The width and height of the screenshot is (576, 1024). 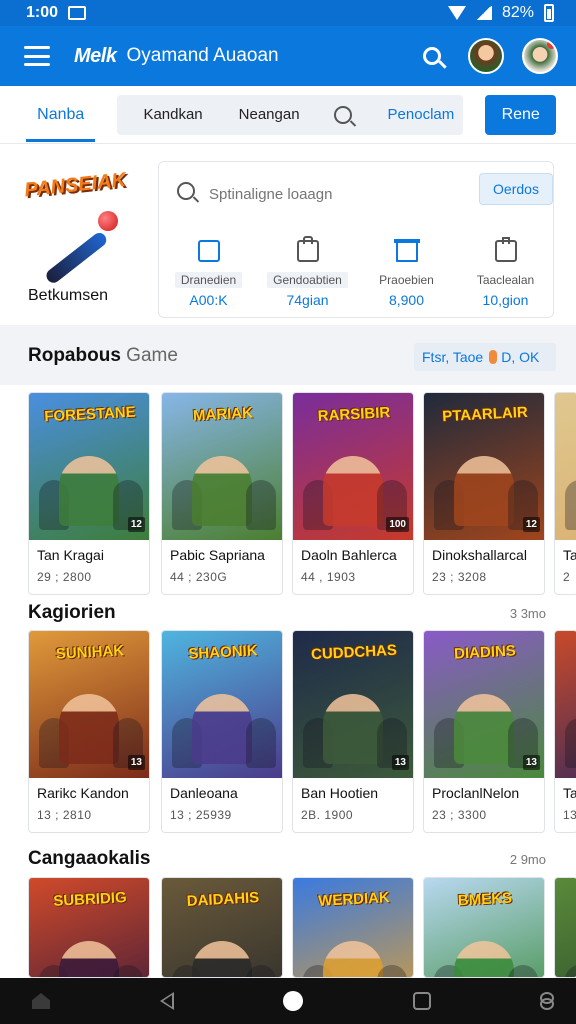 What do you see at coordinates (406, 280) in the screenshot?
I see `stat-label: Praoebien` at bounding box center [406, 280].